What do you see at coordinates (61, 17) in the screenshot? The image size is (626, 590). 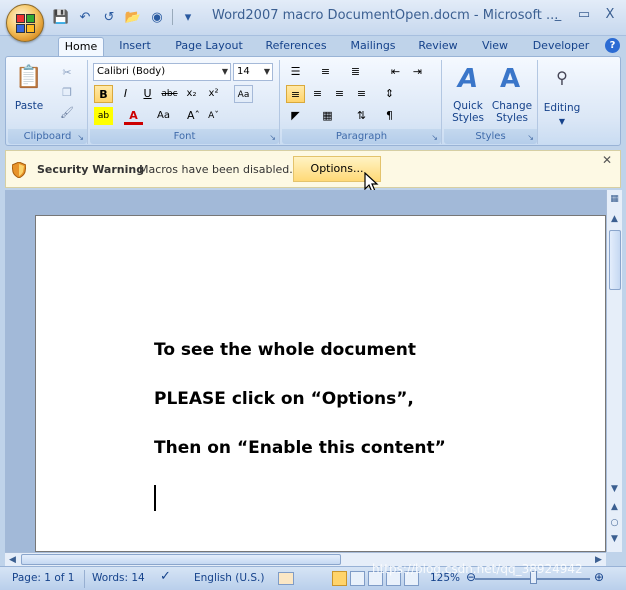 I see `save-icon: 💾` at bounding box center [61, 17].